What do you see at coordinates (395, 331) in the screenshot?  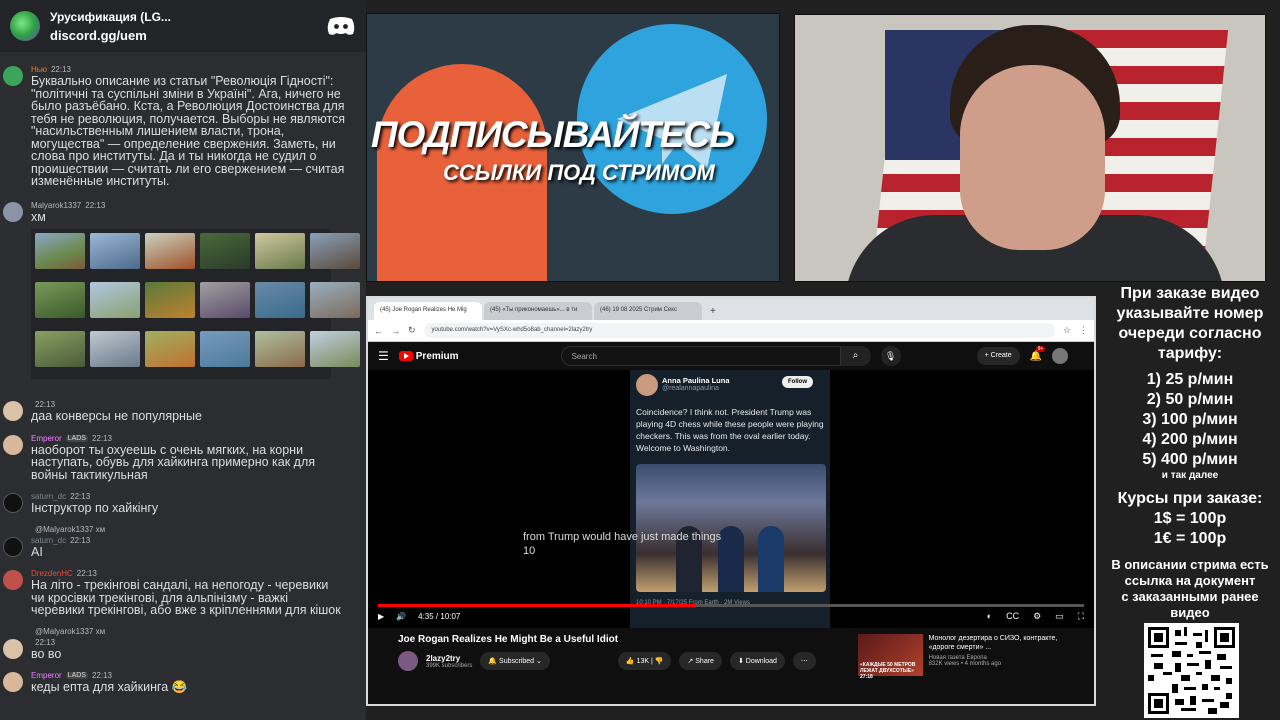 I see `forward-icon: →` at bounding box center [395, 331].